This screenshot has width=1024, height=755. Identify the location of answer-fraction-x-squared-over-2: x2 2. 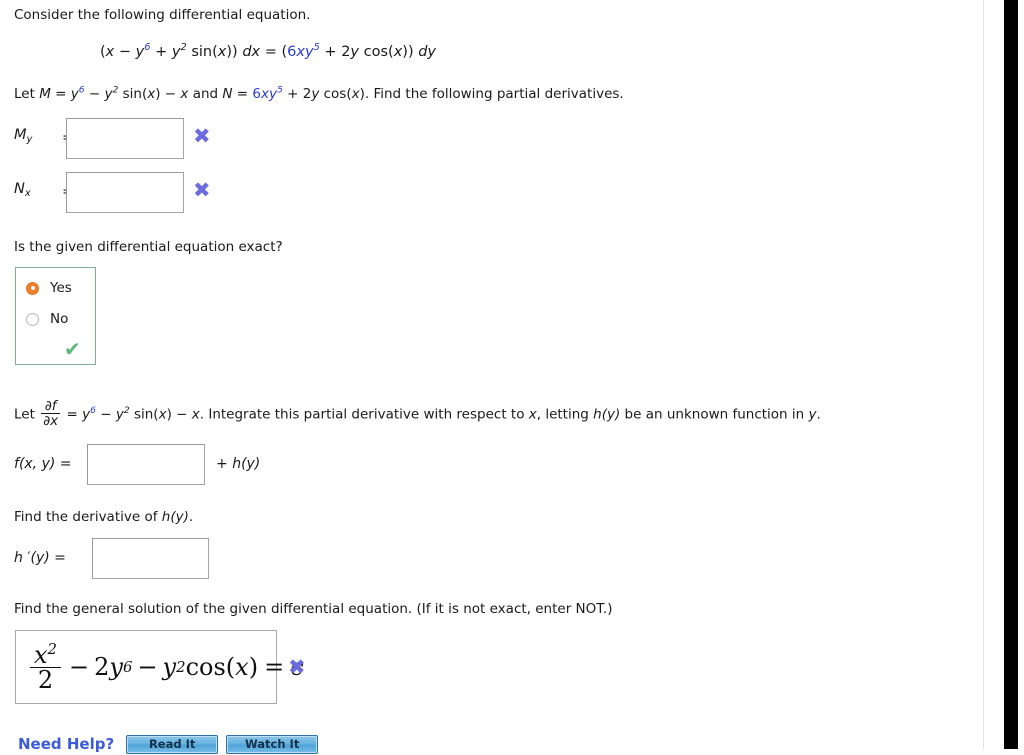
(46, 665).